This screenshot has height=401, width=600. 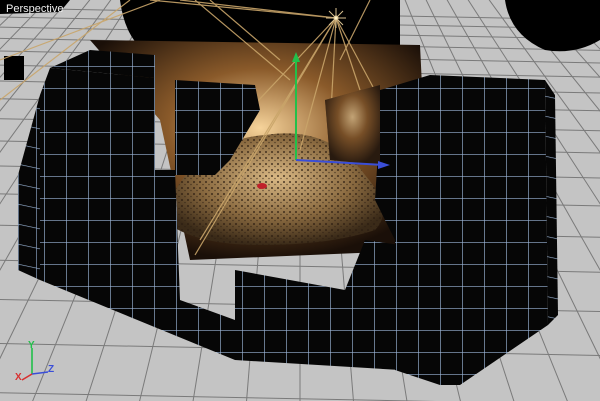 What do you see at coordinates (40, 373) in the screenshot?
I see `axis-z-line` at bounding box center [40, 373].